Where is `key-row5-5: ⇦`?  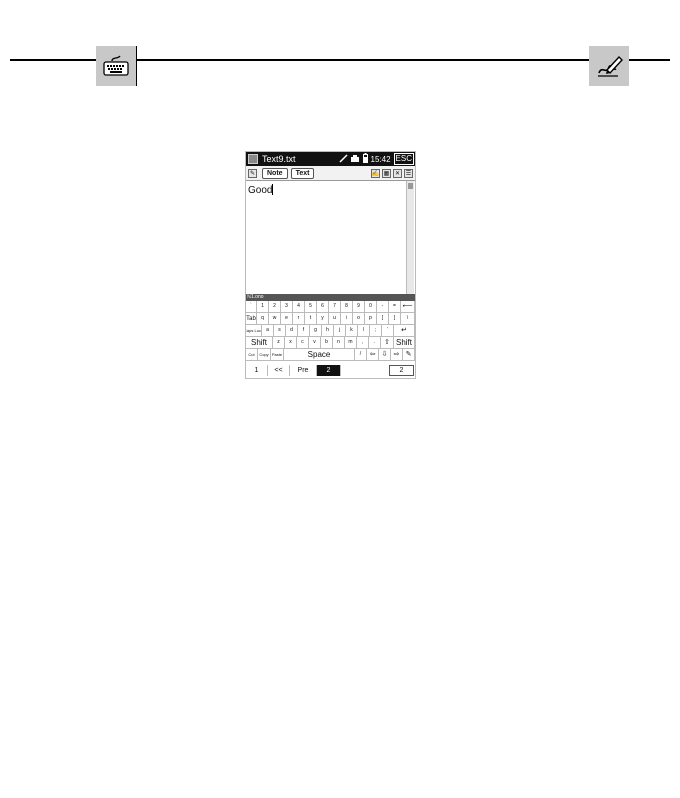
key-row5-5: ⇦ is located at coordinates (373, 355).